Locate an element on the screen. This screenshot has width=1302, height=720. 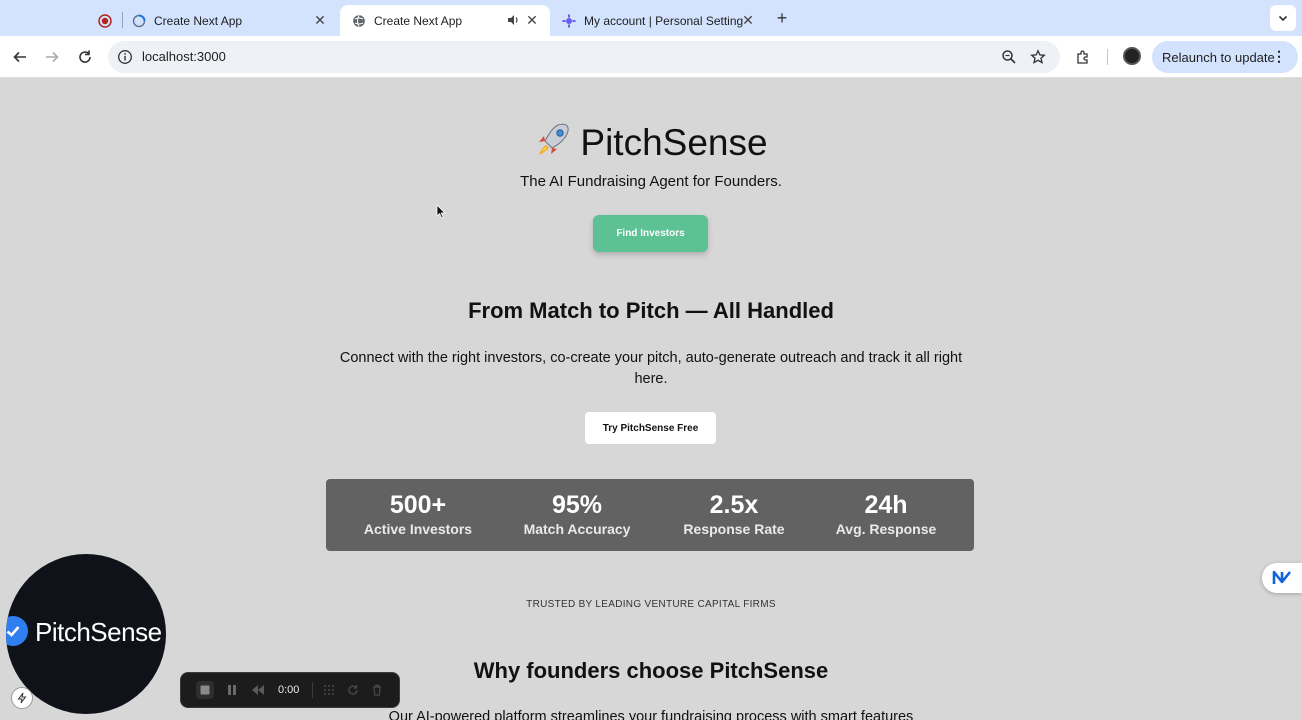
stat-value: 2.5x is located at coordinates (734, 505).